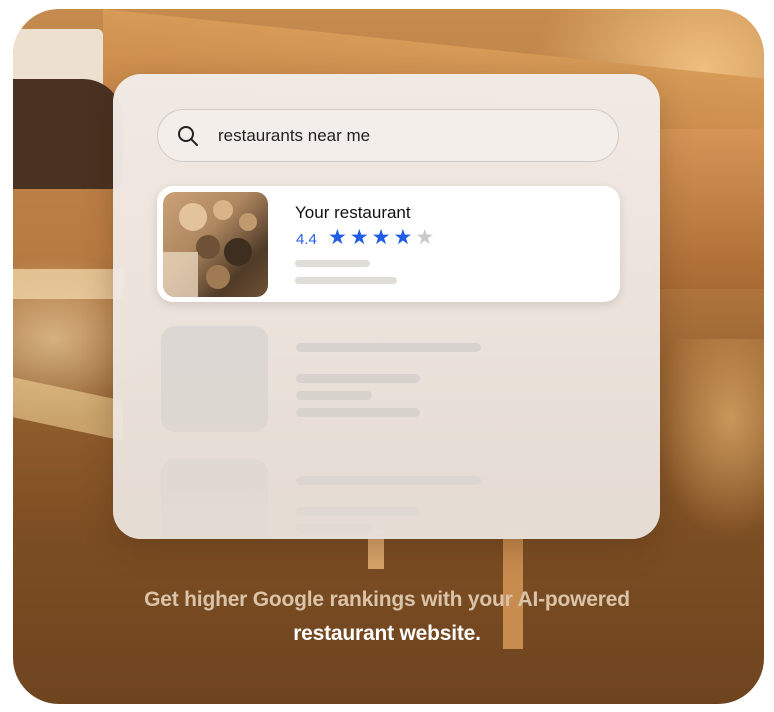 This screenshot has height=712, width=774. I want to click on result-card-your-restaurant: Your restaurant 4.4 ★ ★ ★ ★ ★, so click(388, 244).